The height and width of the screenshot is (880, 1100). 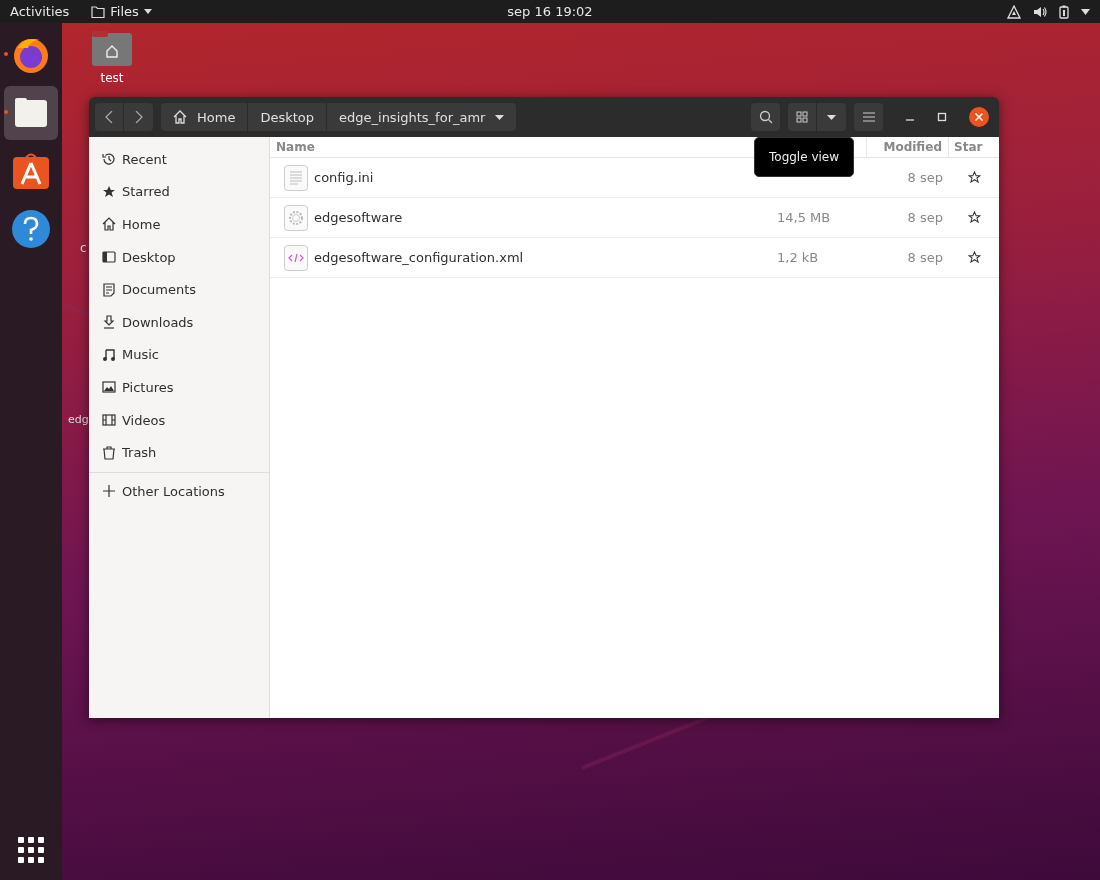 I want to click on tooltip: Toggle view, so click(x=804, y=157).